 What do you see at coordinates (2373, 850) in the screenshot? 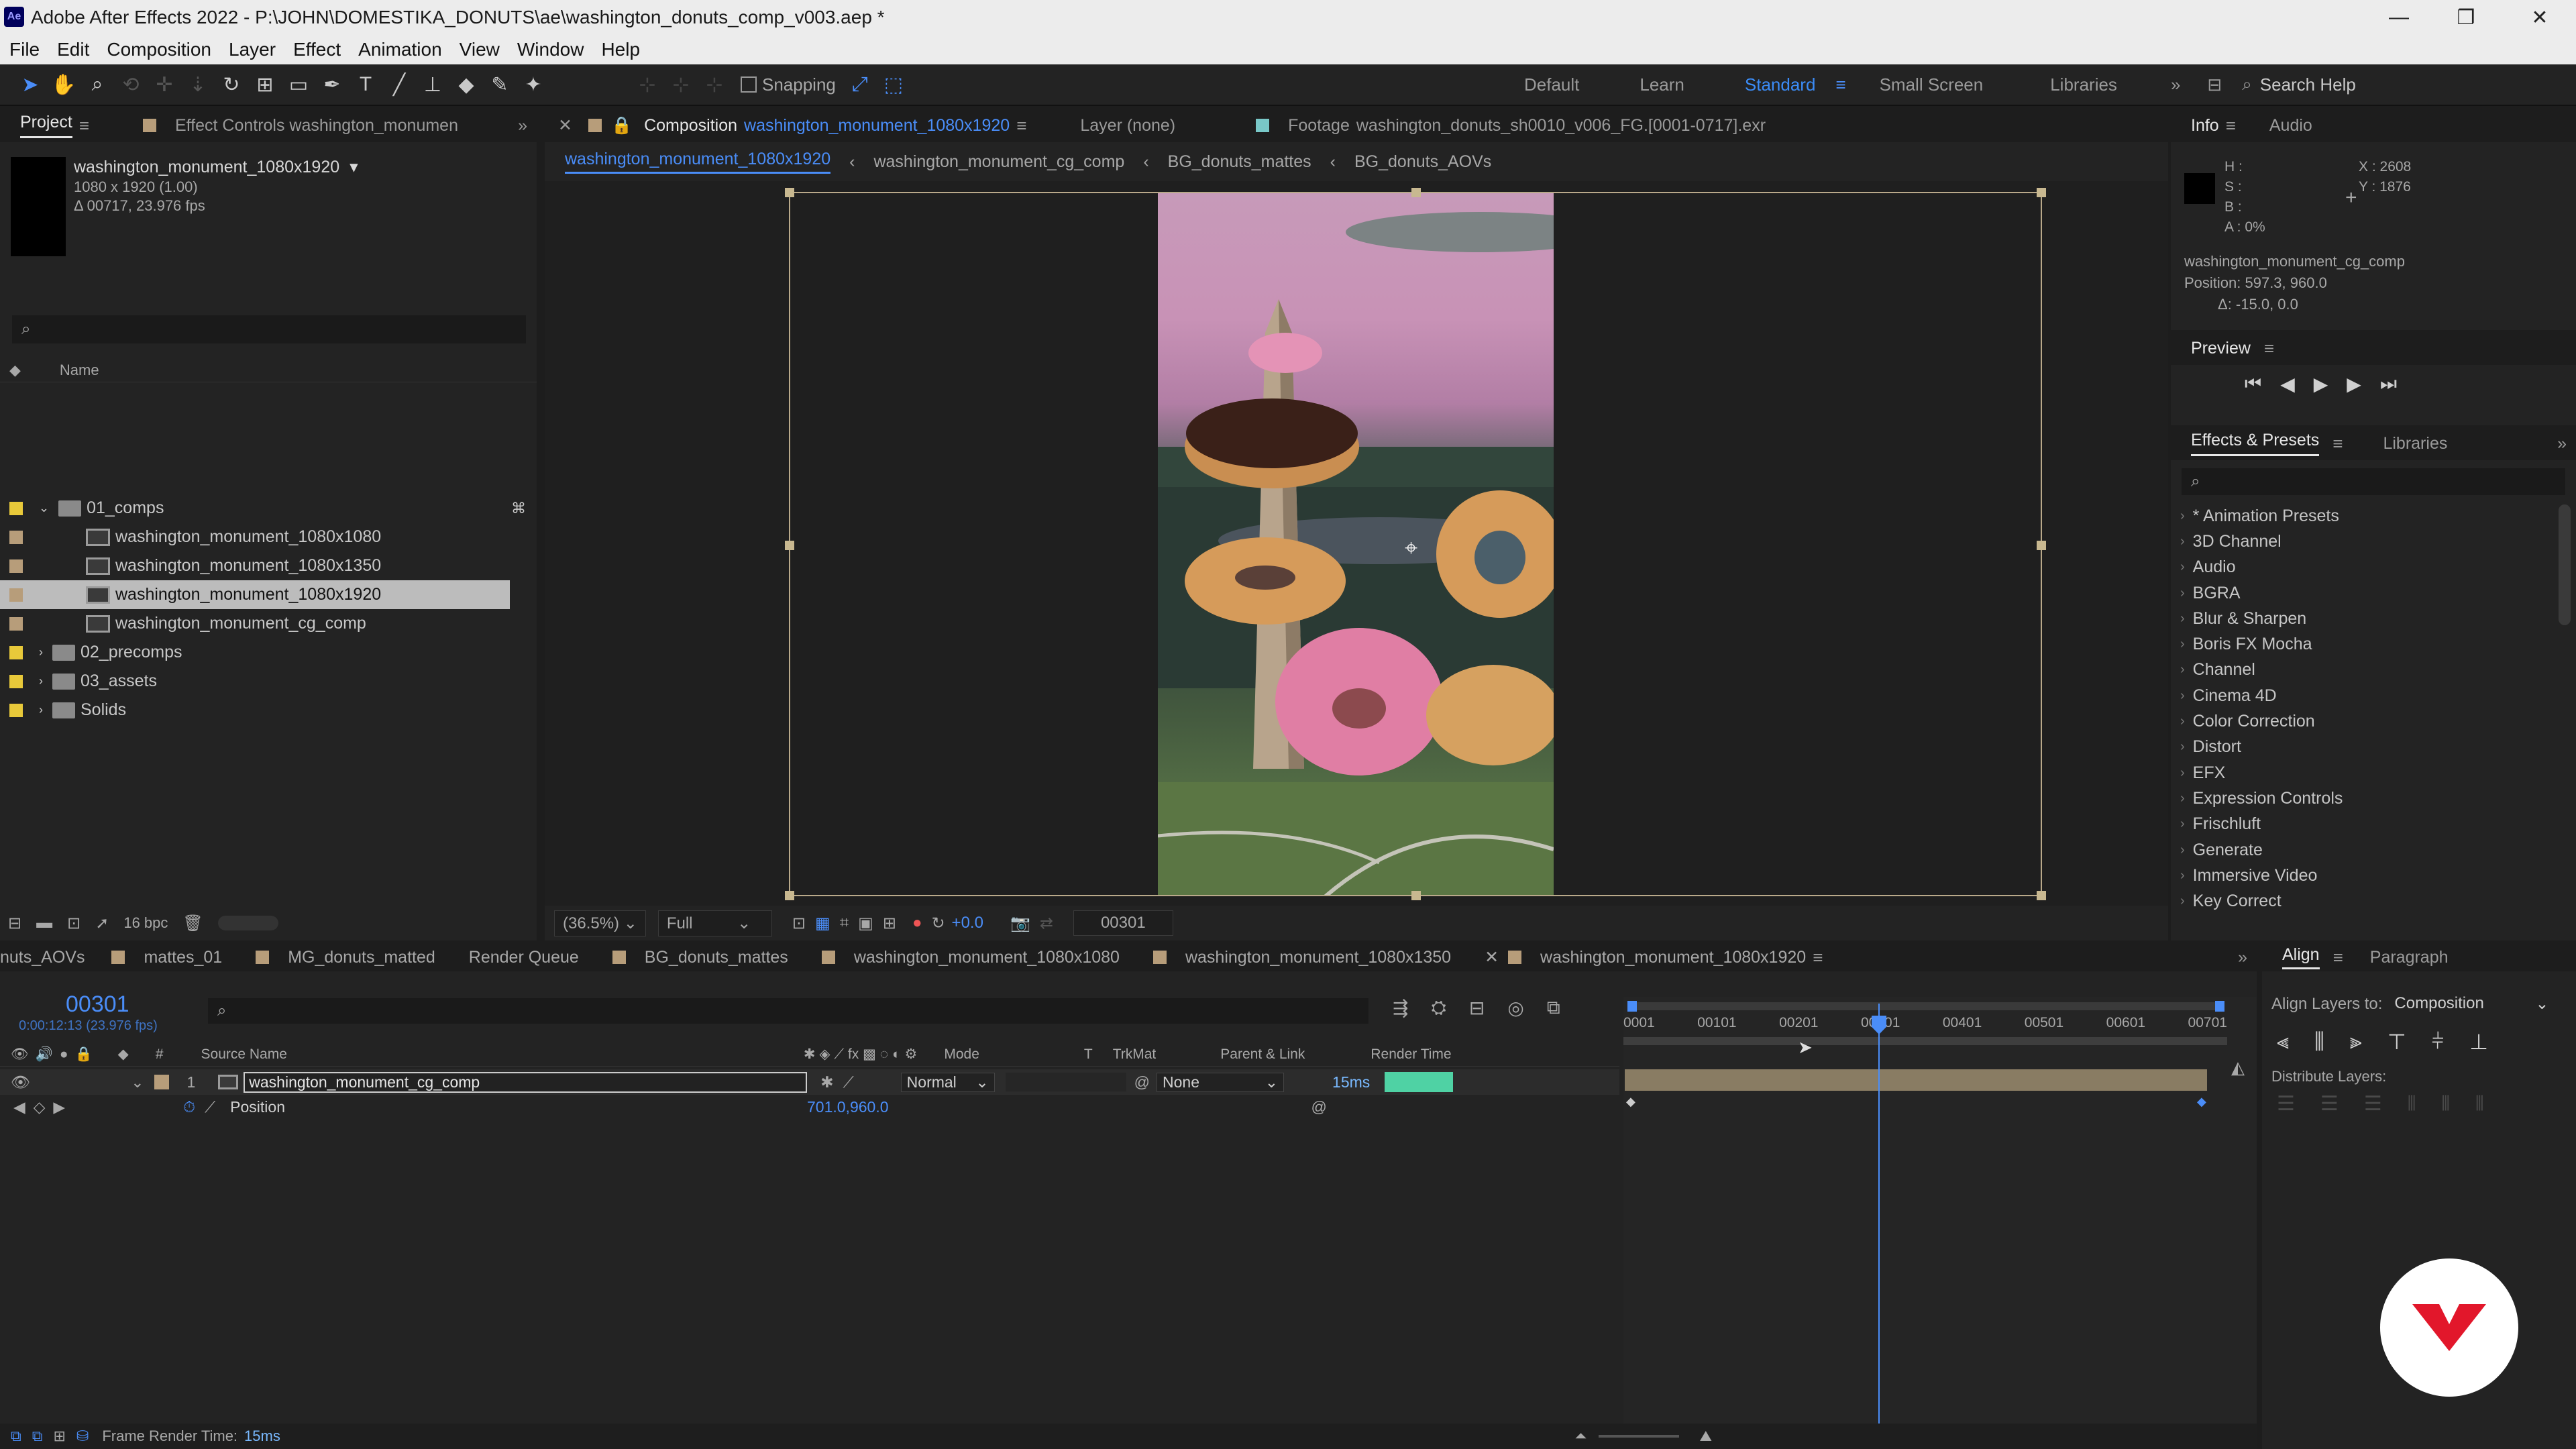
I see `effects-category: › Generate` at bounding box center [2373, 850].